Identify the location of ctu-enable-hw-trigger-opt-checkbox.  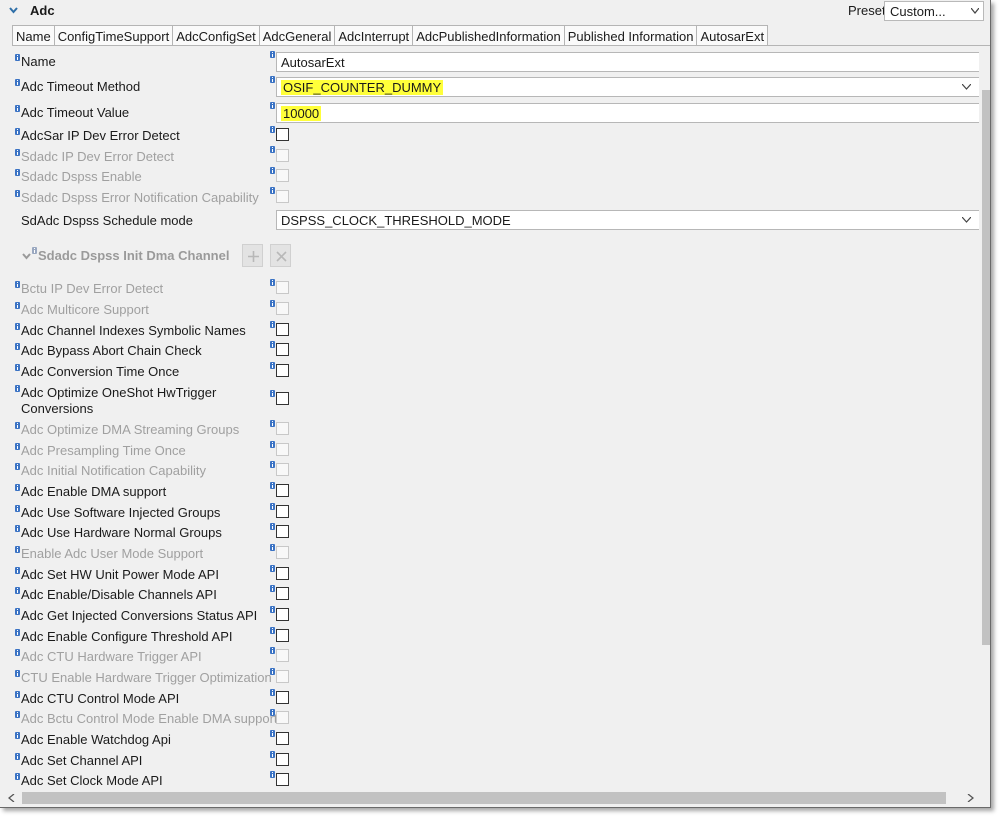
(282, 676).